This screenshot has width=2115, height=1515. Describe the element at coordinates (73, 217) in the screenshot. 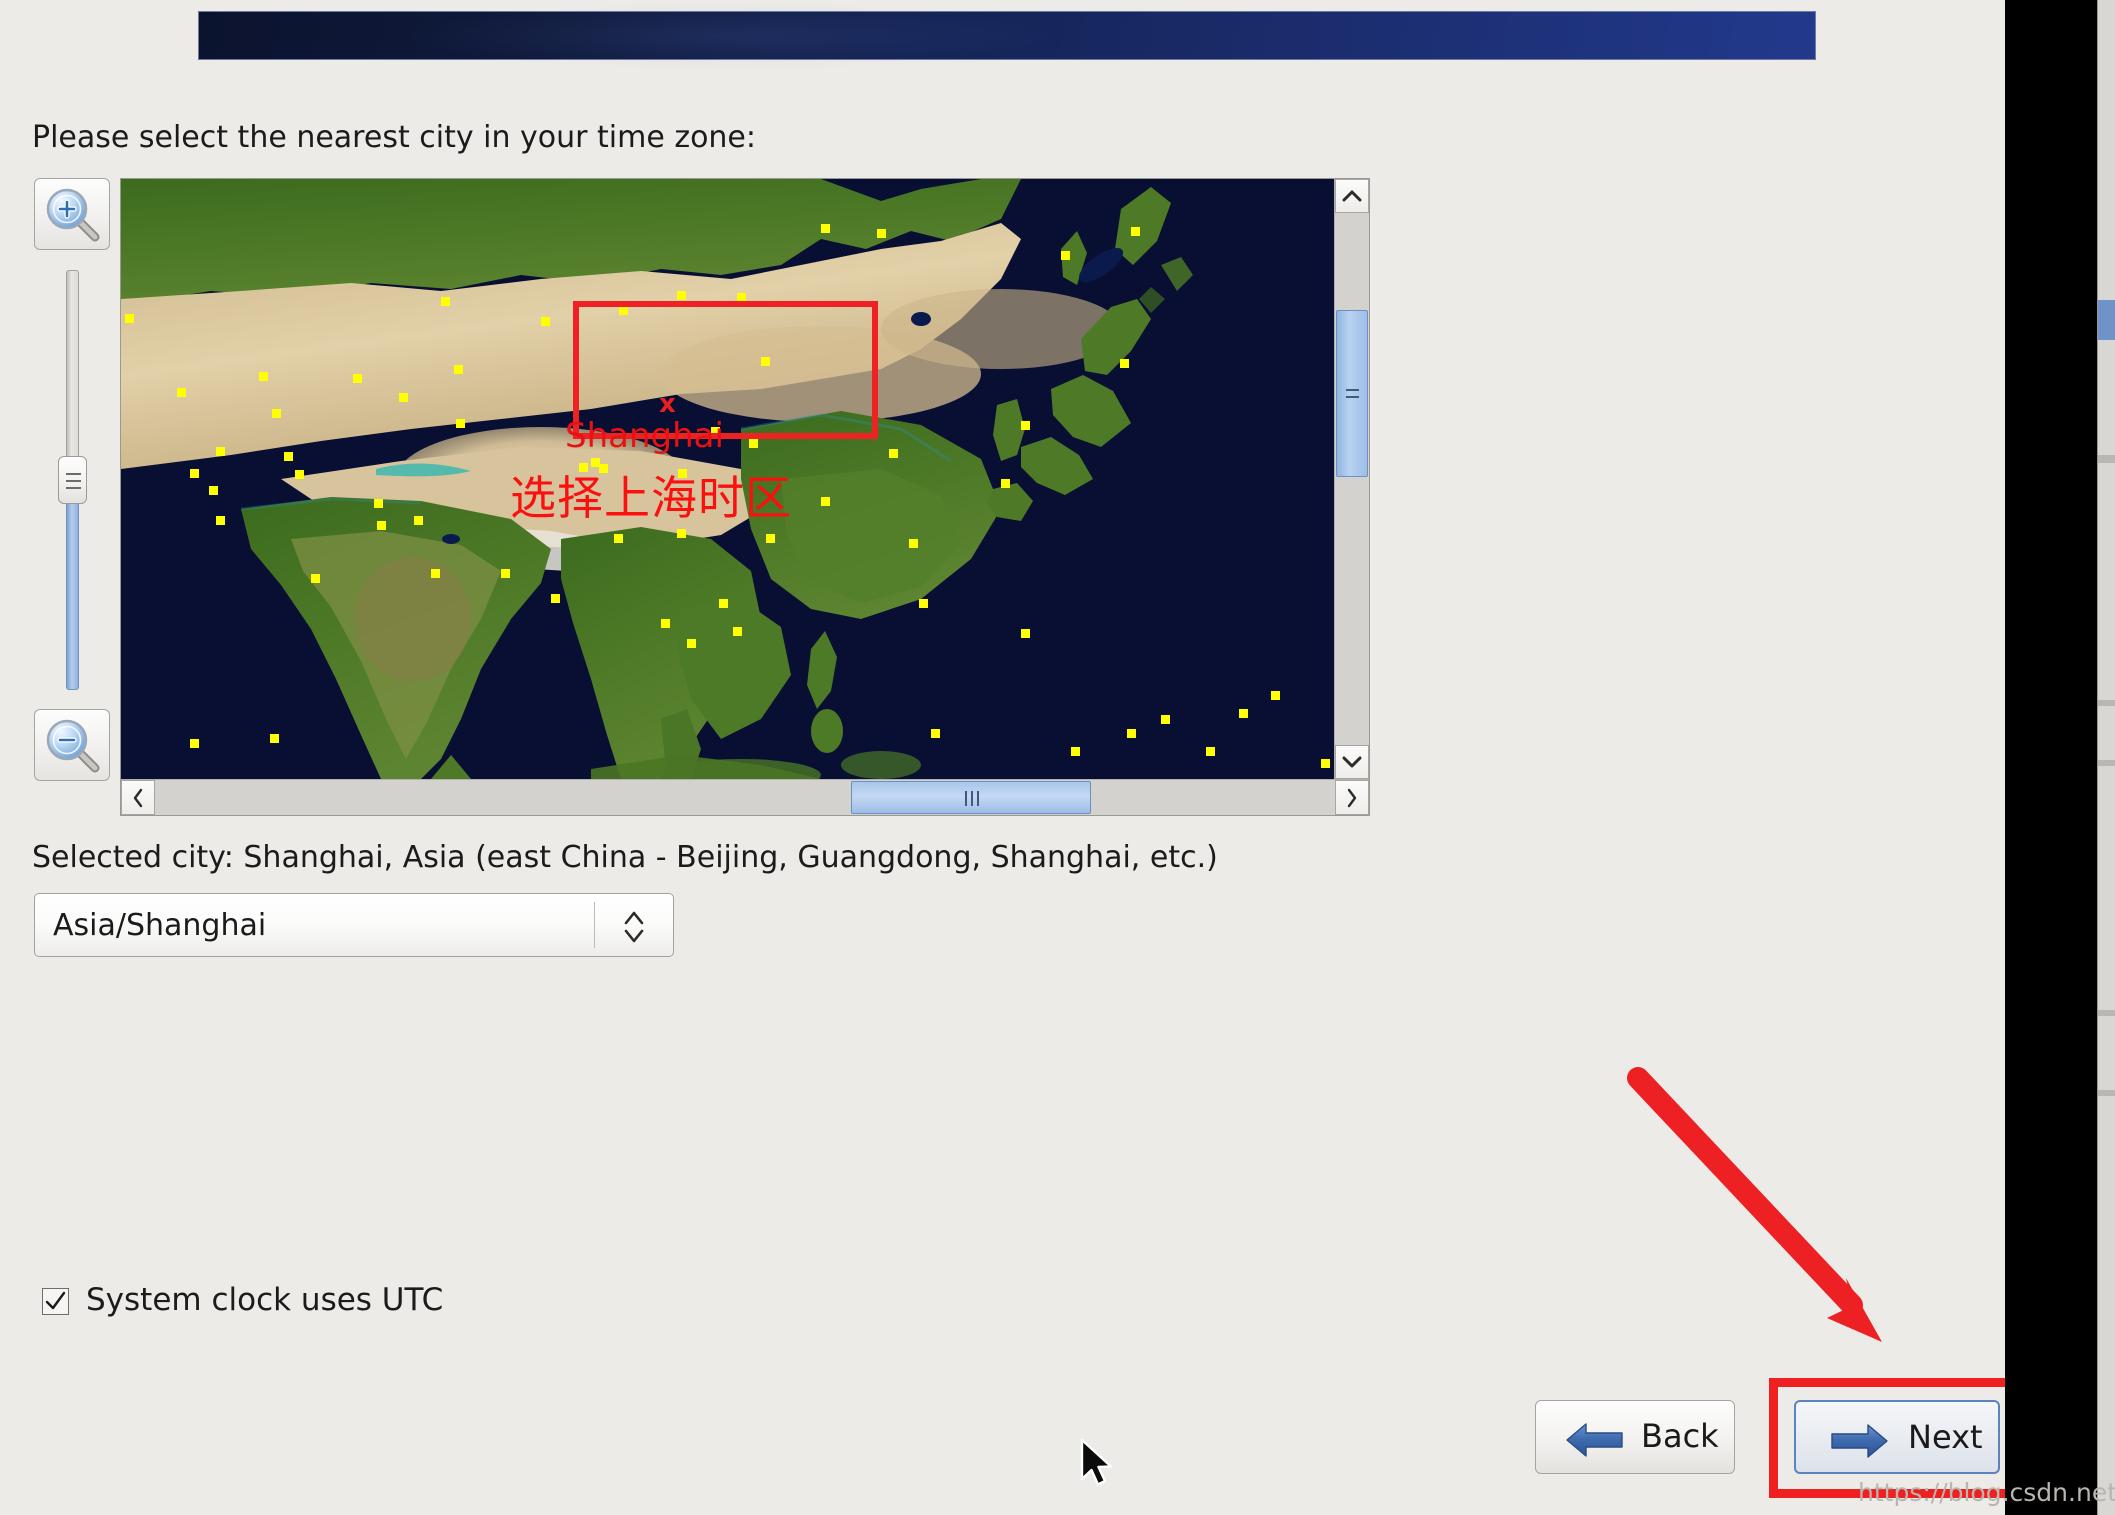

I see `magnifier-plus-icon` at that location.